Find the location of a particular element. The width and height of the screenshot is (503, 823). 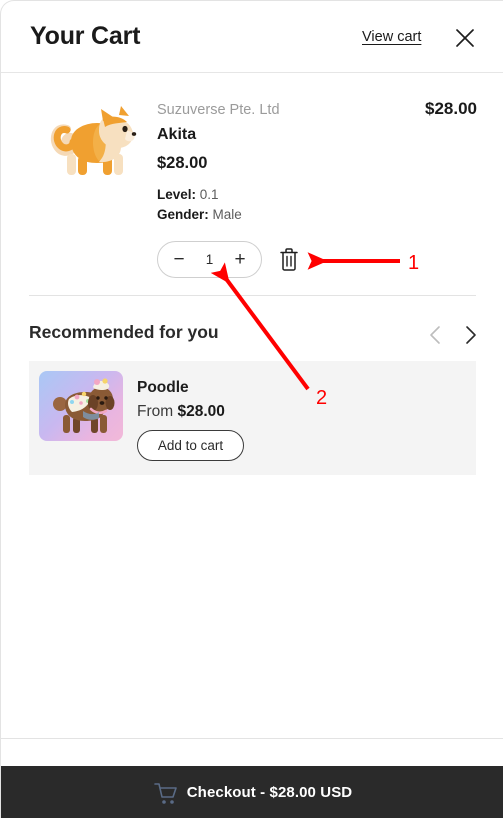

chevron-left-icon is located at coordinates (436, 335).